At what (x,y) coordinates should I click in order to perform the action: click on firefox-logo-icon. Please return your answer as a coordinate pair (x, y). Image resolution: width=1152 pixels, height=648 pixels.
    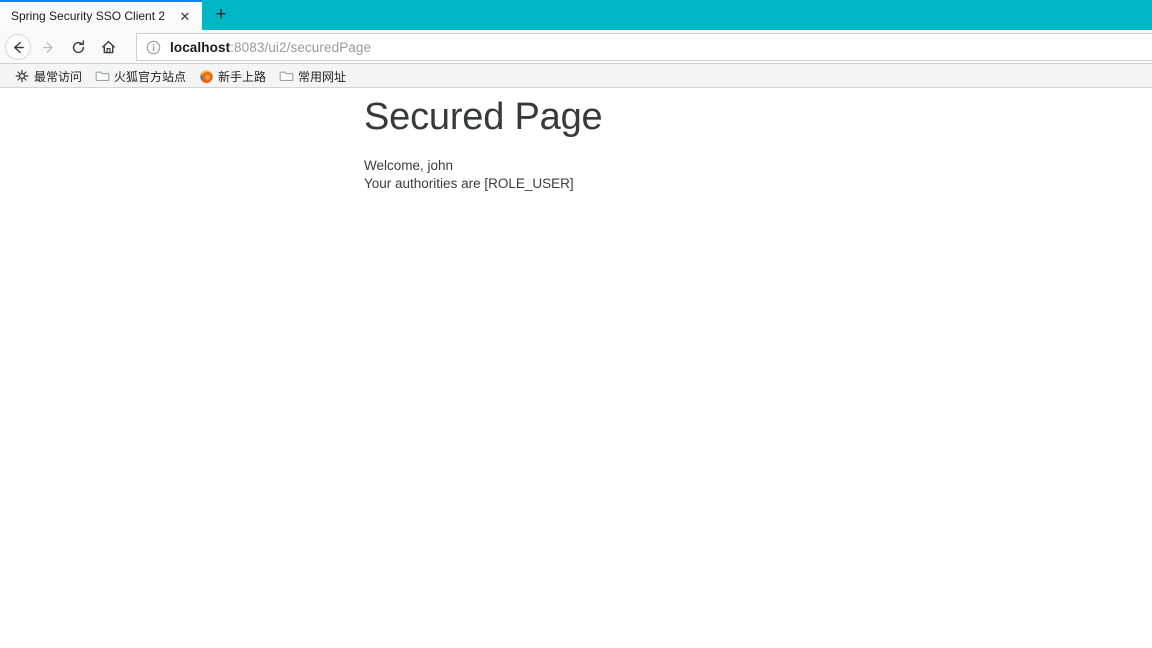
    Looking at the image, I should click on (206, 76).